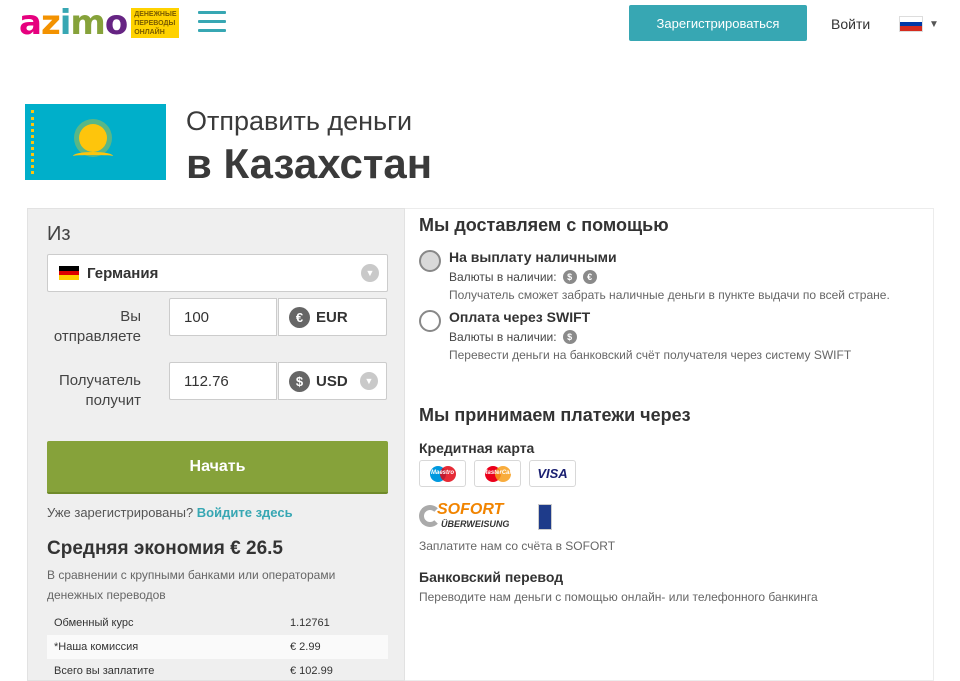 Image resolution: width=960 pixels, height=681 pixels. Describe the element at coordinates (212, 23) in the screenshot. I see `menu-icon` at that location.